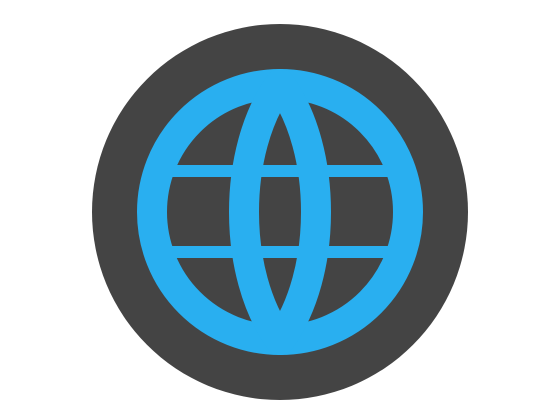 The height and width of the screenshot is (420, 560). What do you see at coordinates (280, 252) in the screenshot?
I see `latitude-line-lower` at bounding box center [280, 252].